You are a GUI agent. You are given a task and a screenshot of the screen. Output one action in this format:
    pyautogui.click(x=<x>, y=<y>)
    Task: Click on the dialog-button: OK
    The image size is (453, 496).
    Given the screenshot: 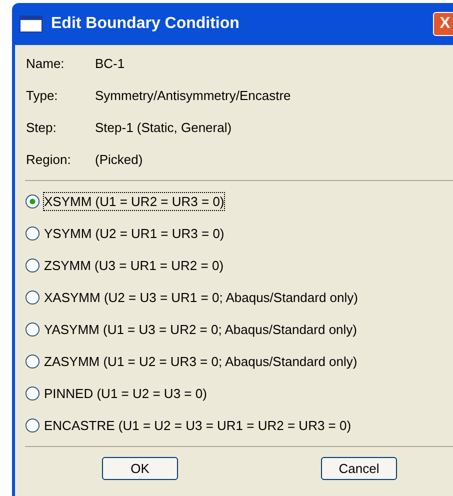 What is the action you would take?
    pyautogui.click(x=140, y=468)
    